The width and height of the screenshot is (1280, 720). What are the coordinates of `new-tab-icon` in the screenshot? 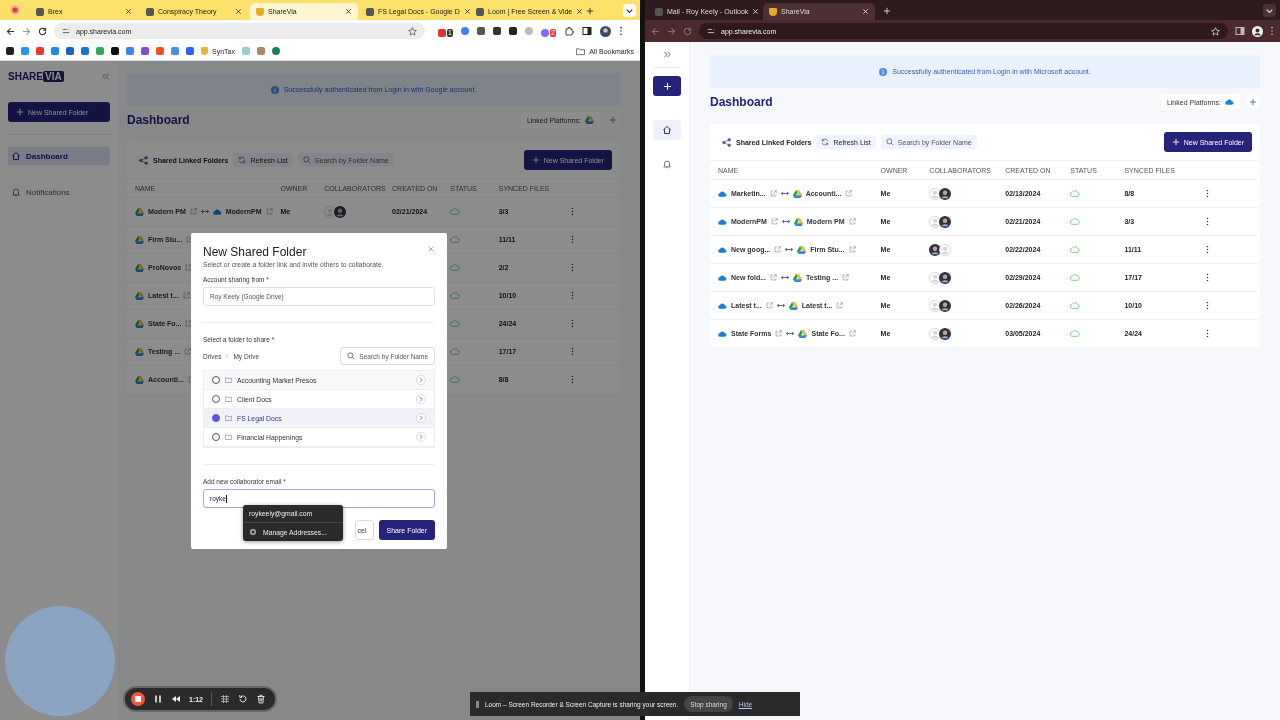 It's located at (590, 11).